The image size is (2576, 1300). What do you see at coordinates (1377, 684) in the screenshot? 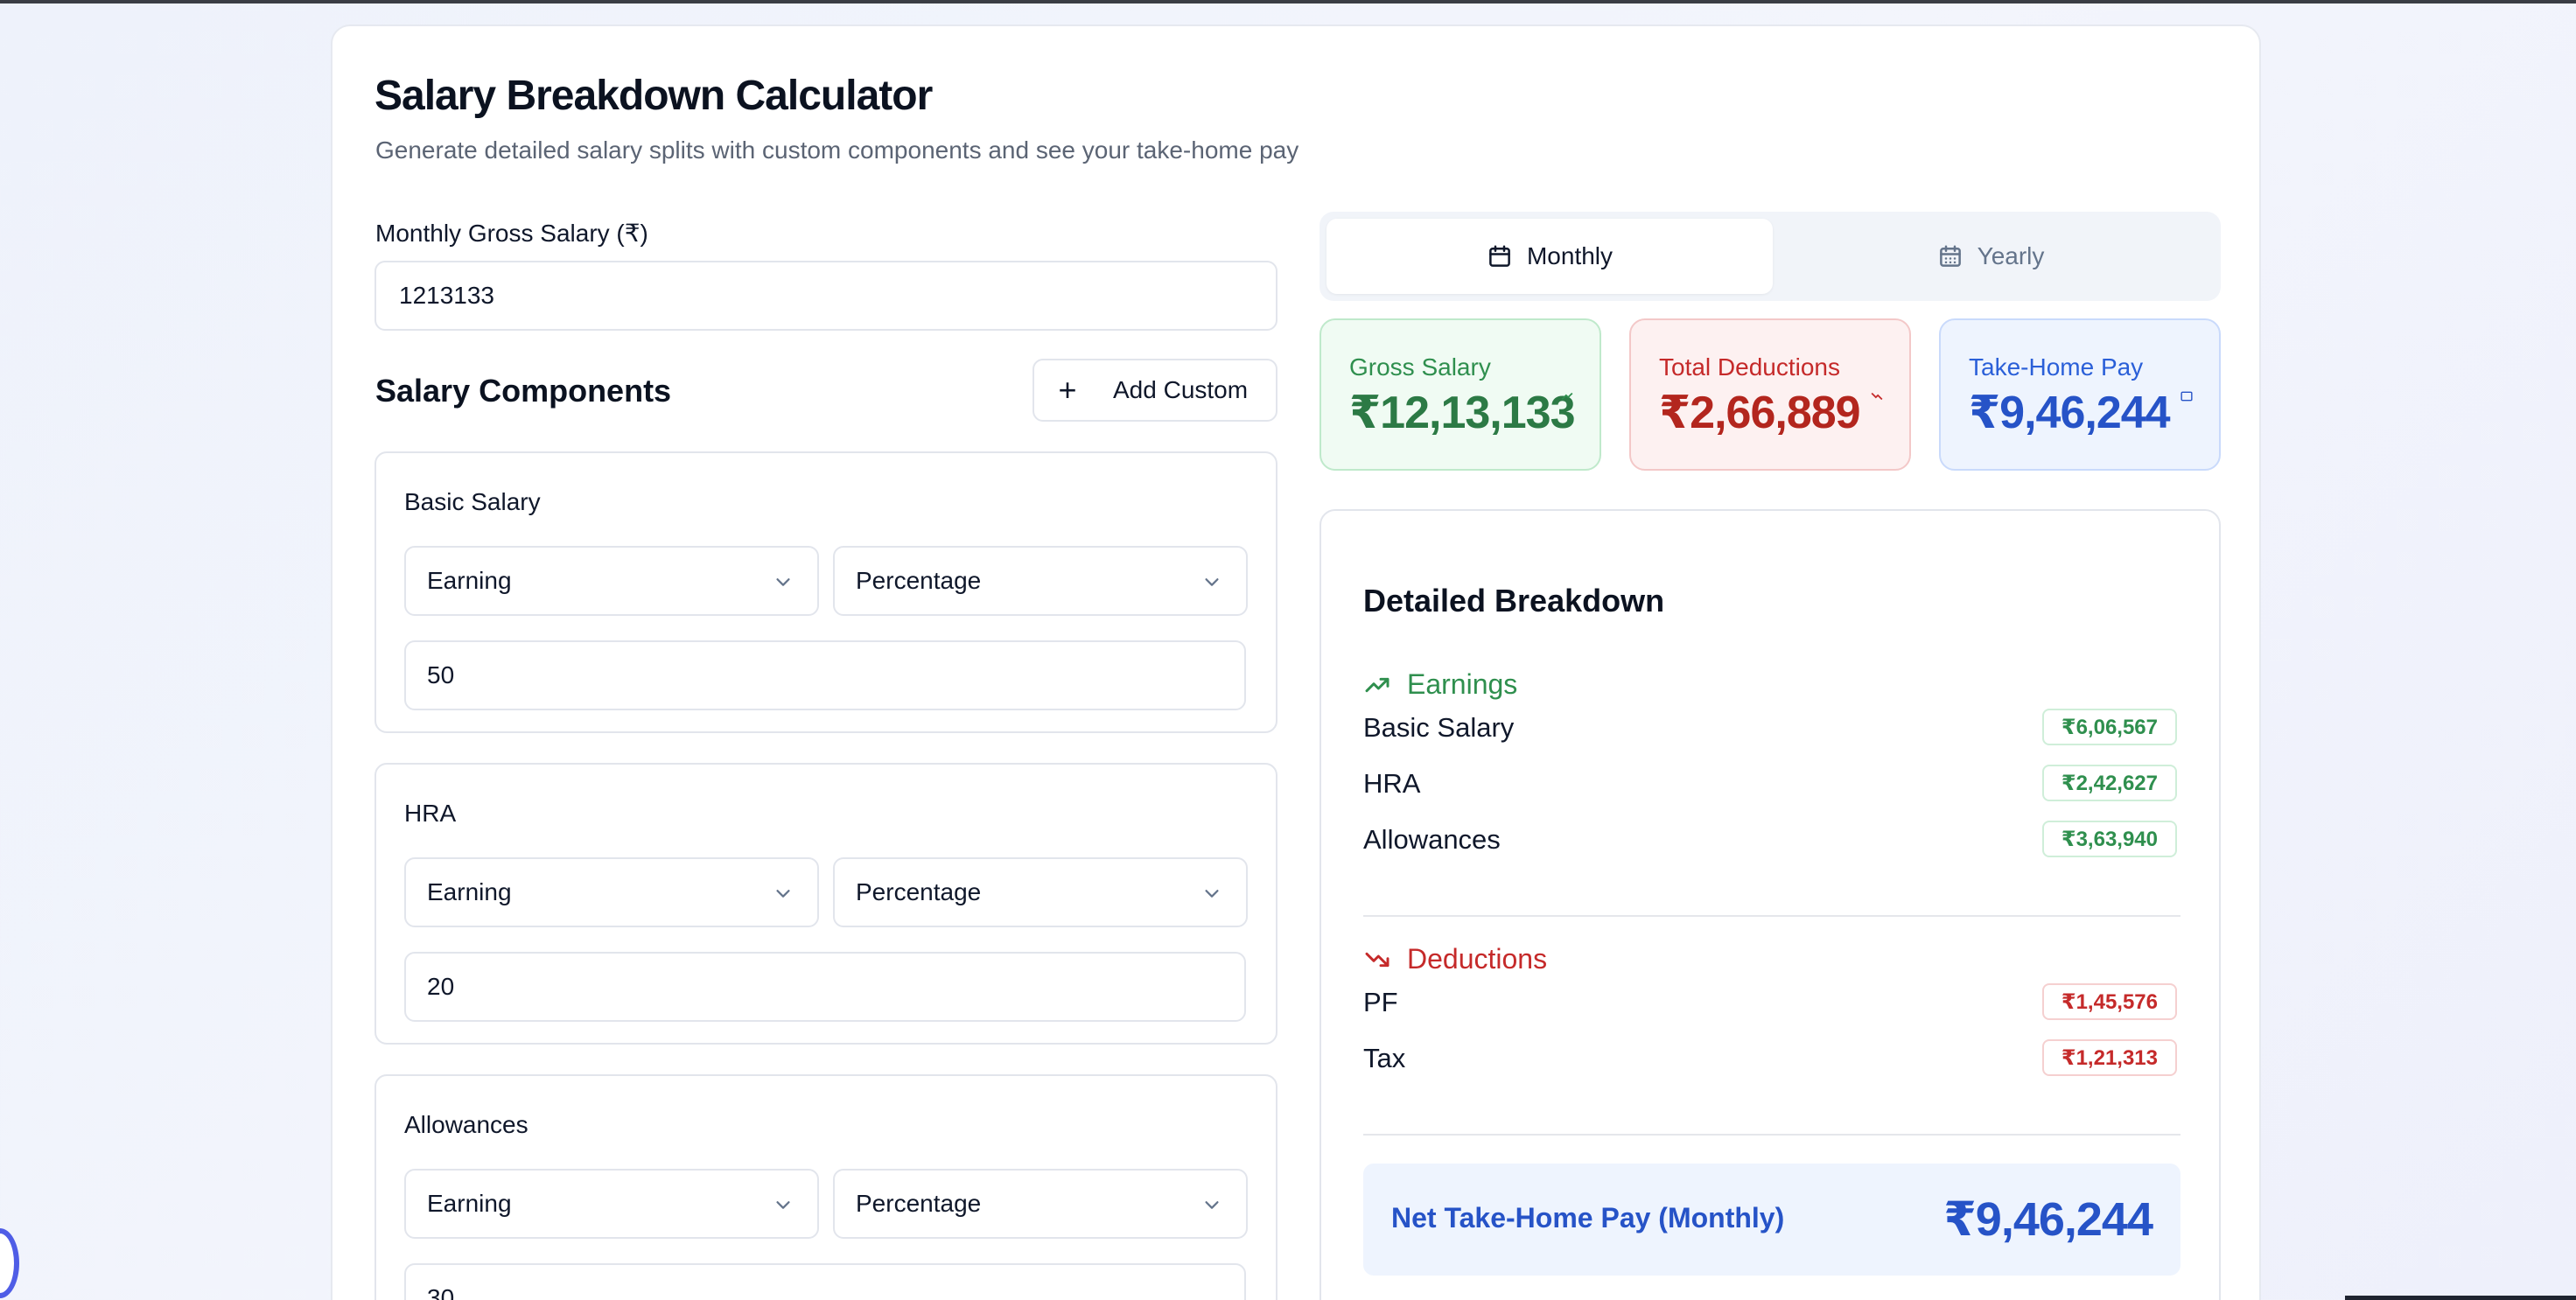
I see `trending-up-icon` at bounding box center [1377, 684].